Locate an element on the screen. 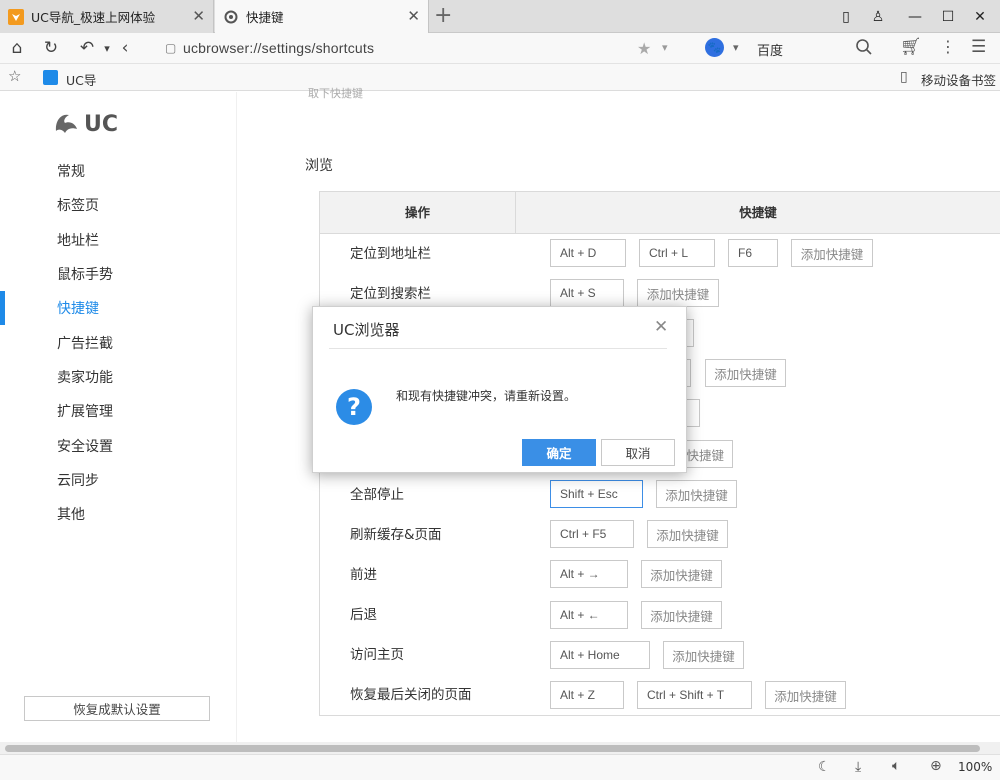 Image resolution: width=1000 pixels, height=780 pixels. sidebar-item-ad-block: 广告拦截 is located at coordinates (85, 344).